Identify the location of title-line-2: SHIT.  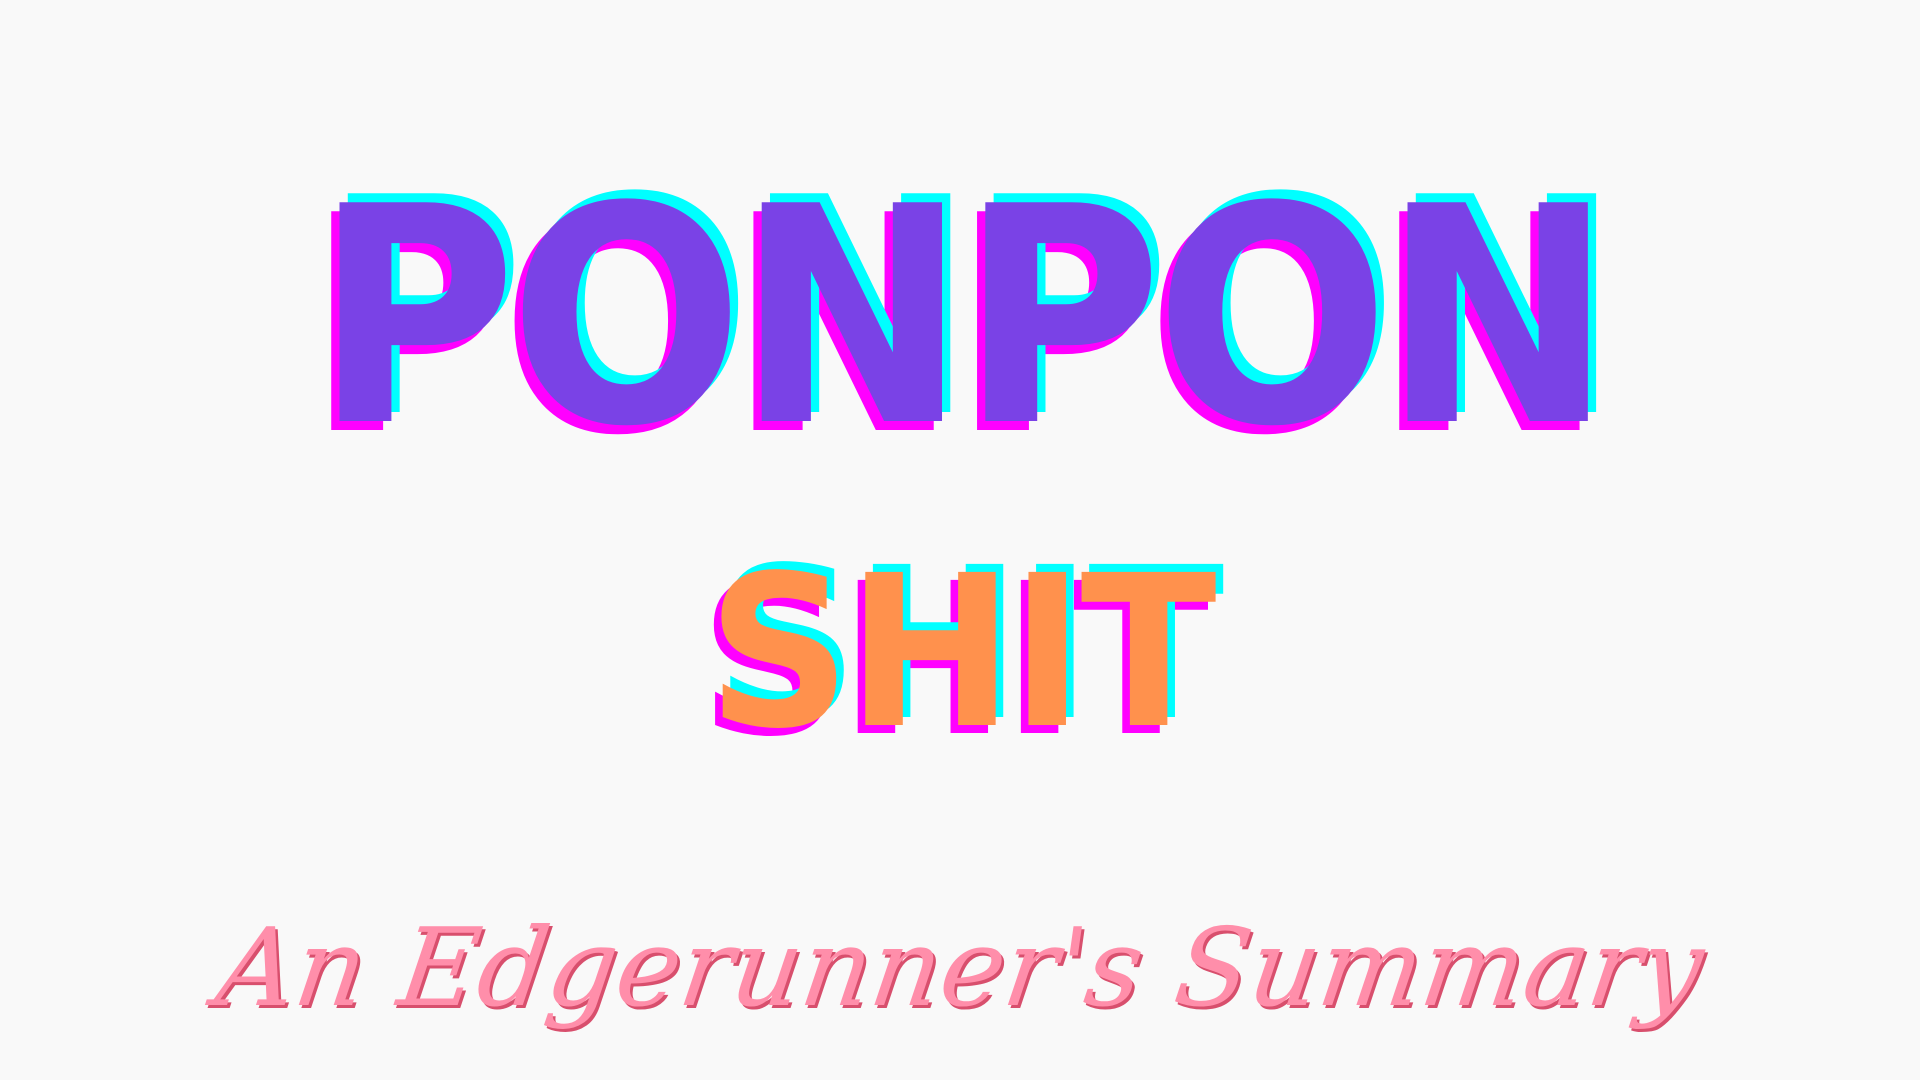
(962, 652).